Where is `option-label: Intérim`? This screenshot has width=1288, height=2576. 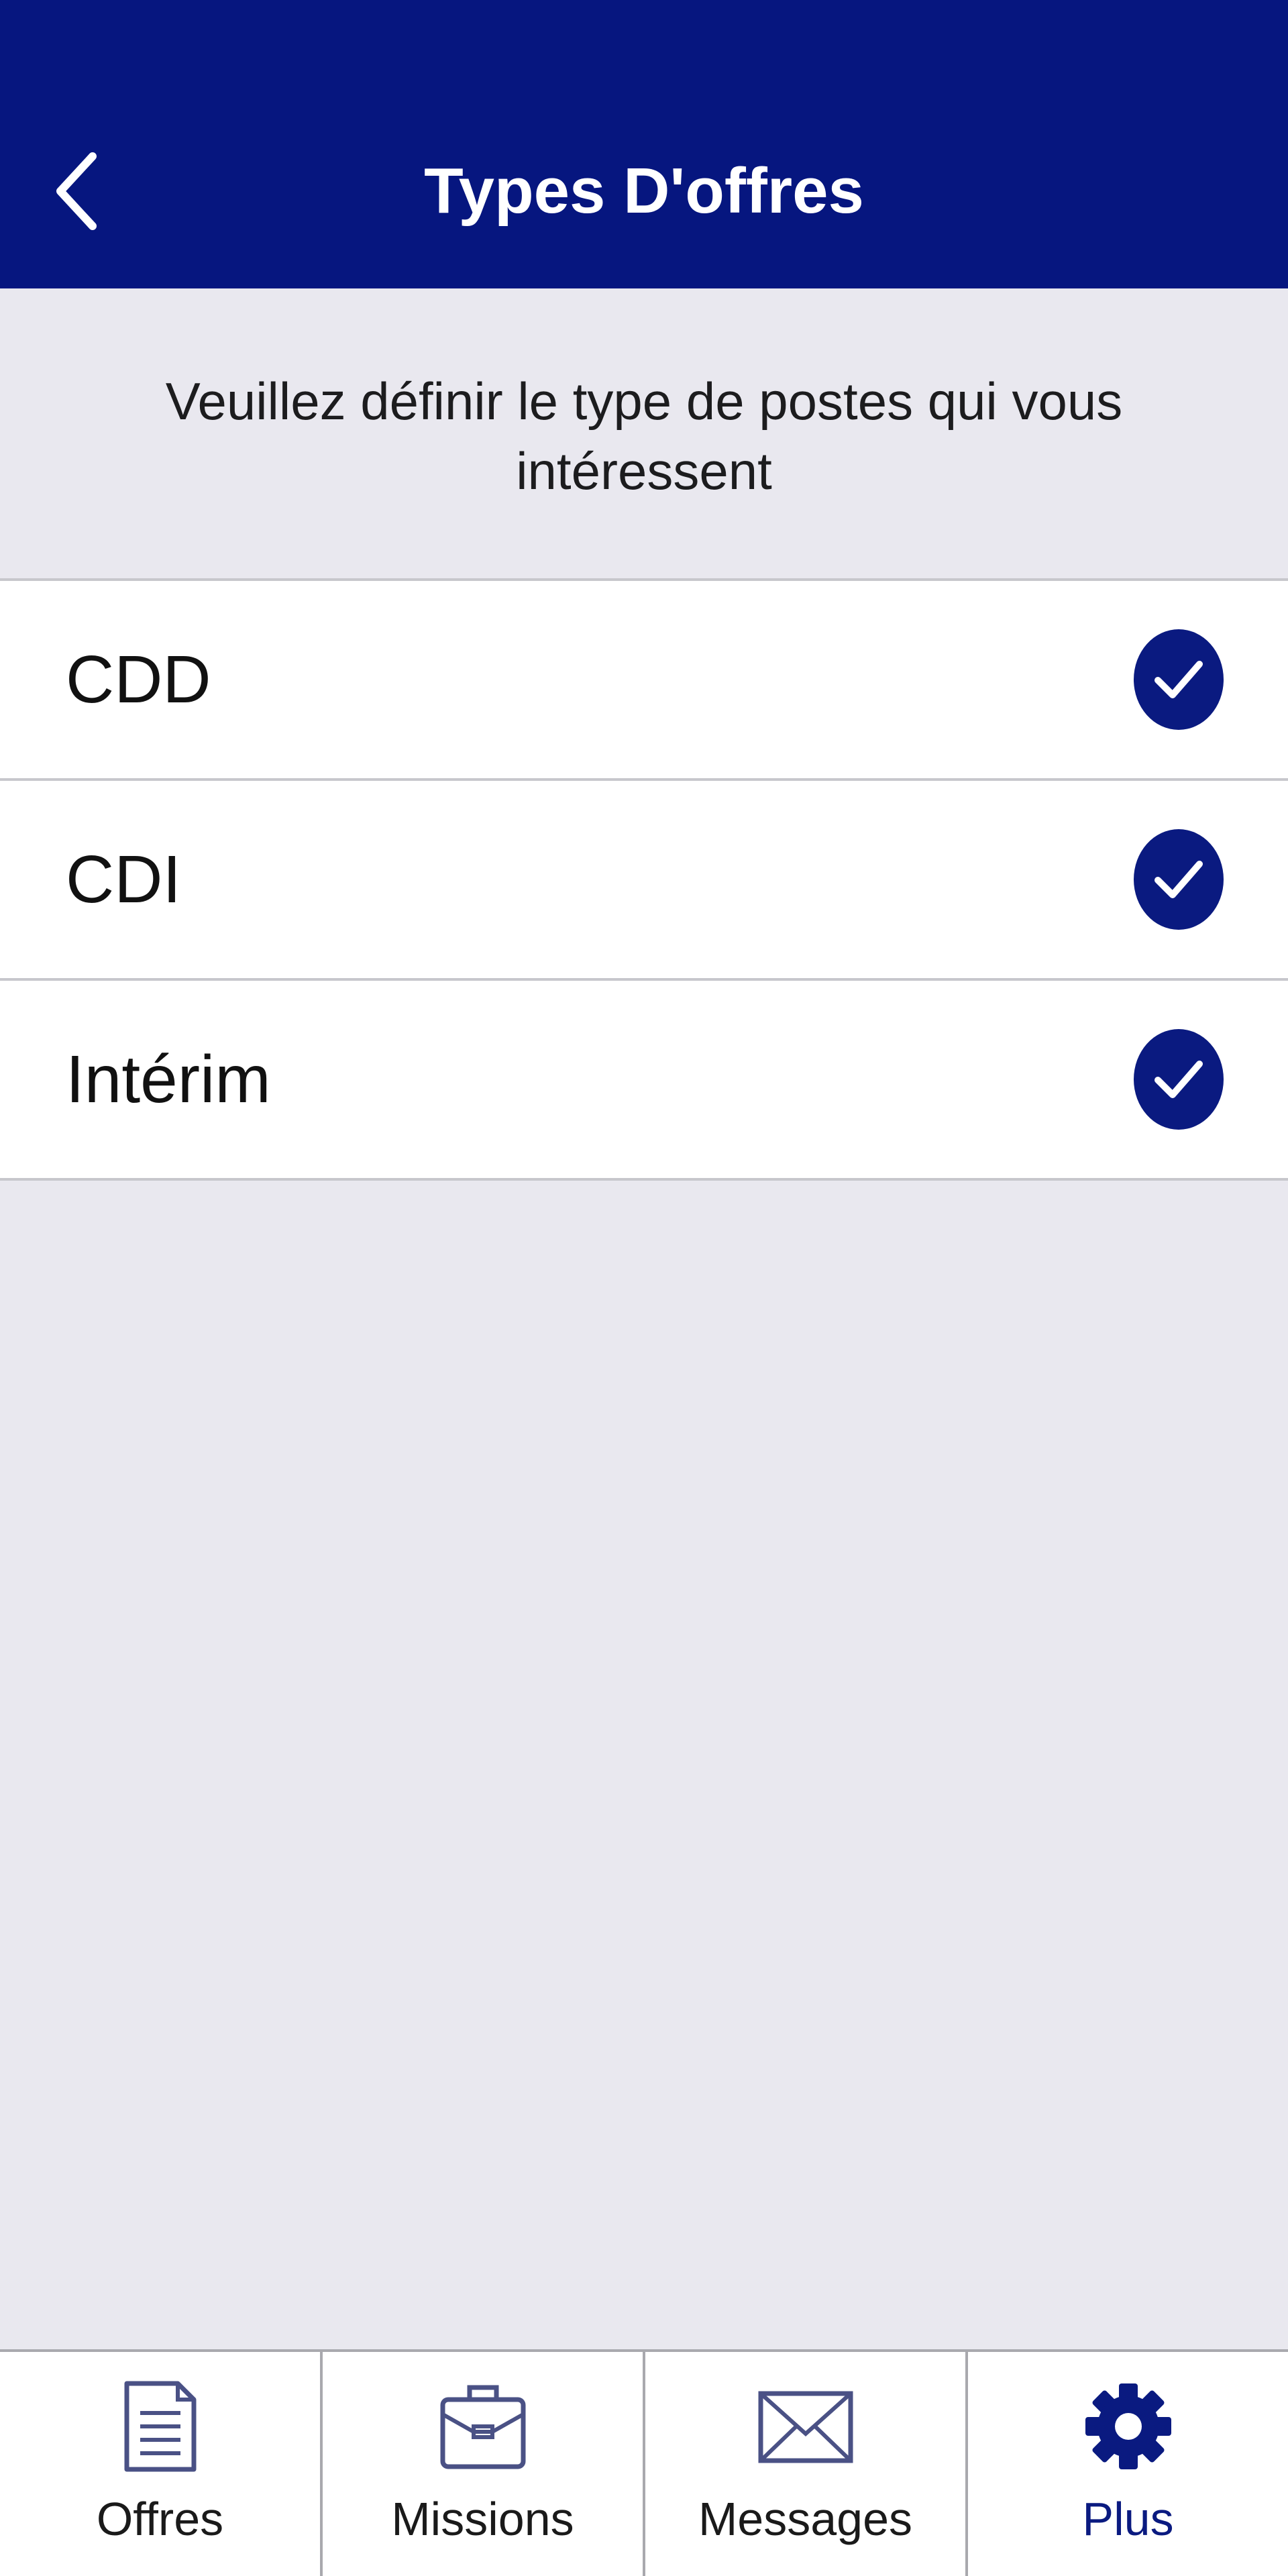 option-label: Intérim is located at coordinates (168, 1079).